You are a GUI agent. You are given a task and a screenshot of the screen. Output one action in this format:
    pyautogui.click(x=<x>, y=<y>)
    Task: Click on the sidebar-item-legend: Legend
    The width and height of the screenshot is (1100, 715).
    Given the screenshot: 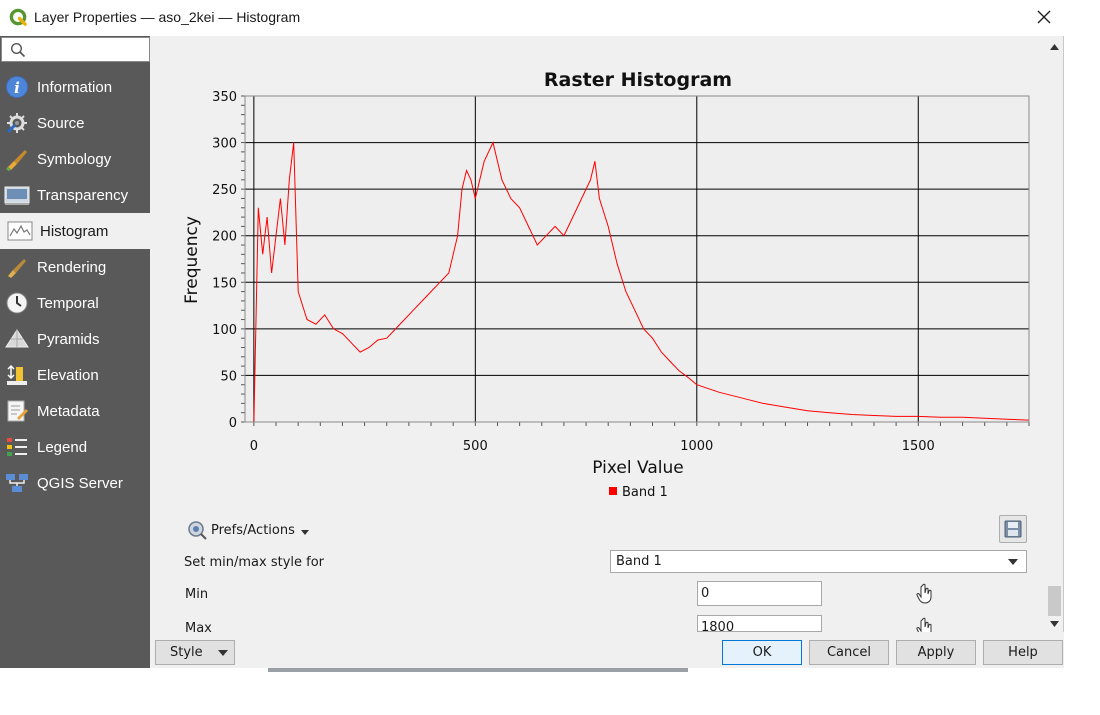 What is the action you would take?
    pyautogui.click(x=75, y=447)
    